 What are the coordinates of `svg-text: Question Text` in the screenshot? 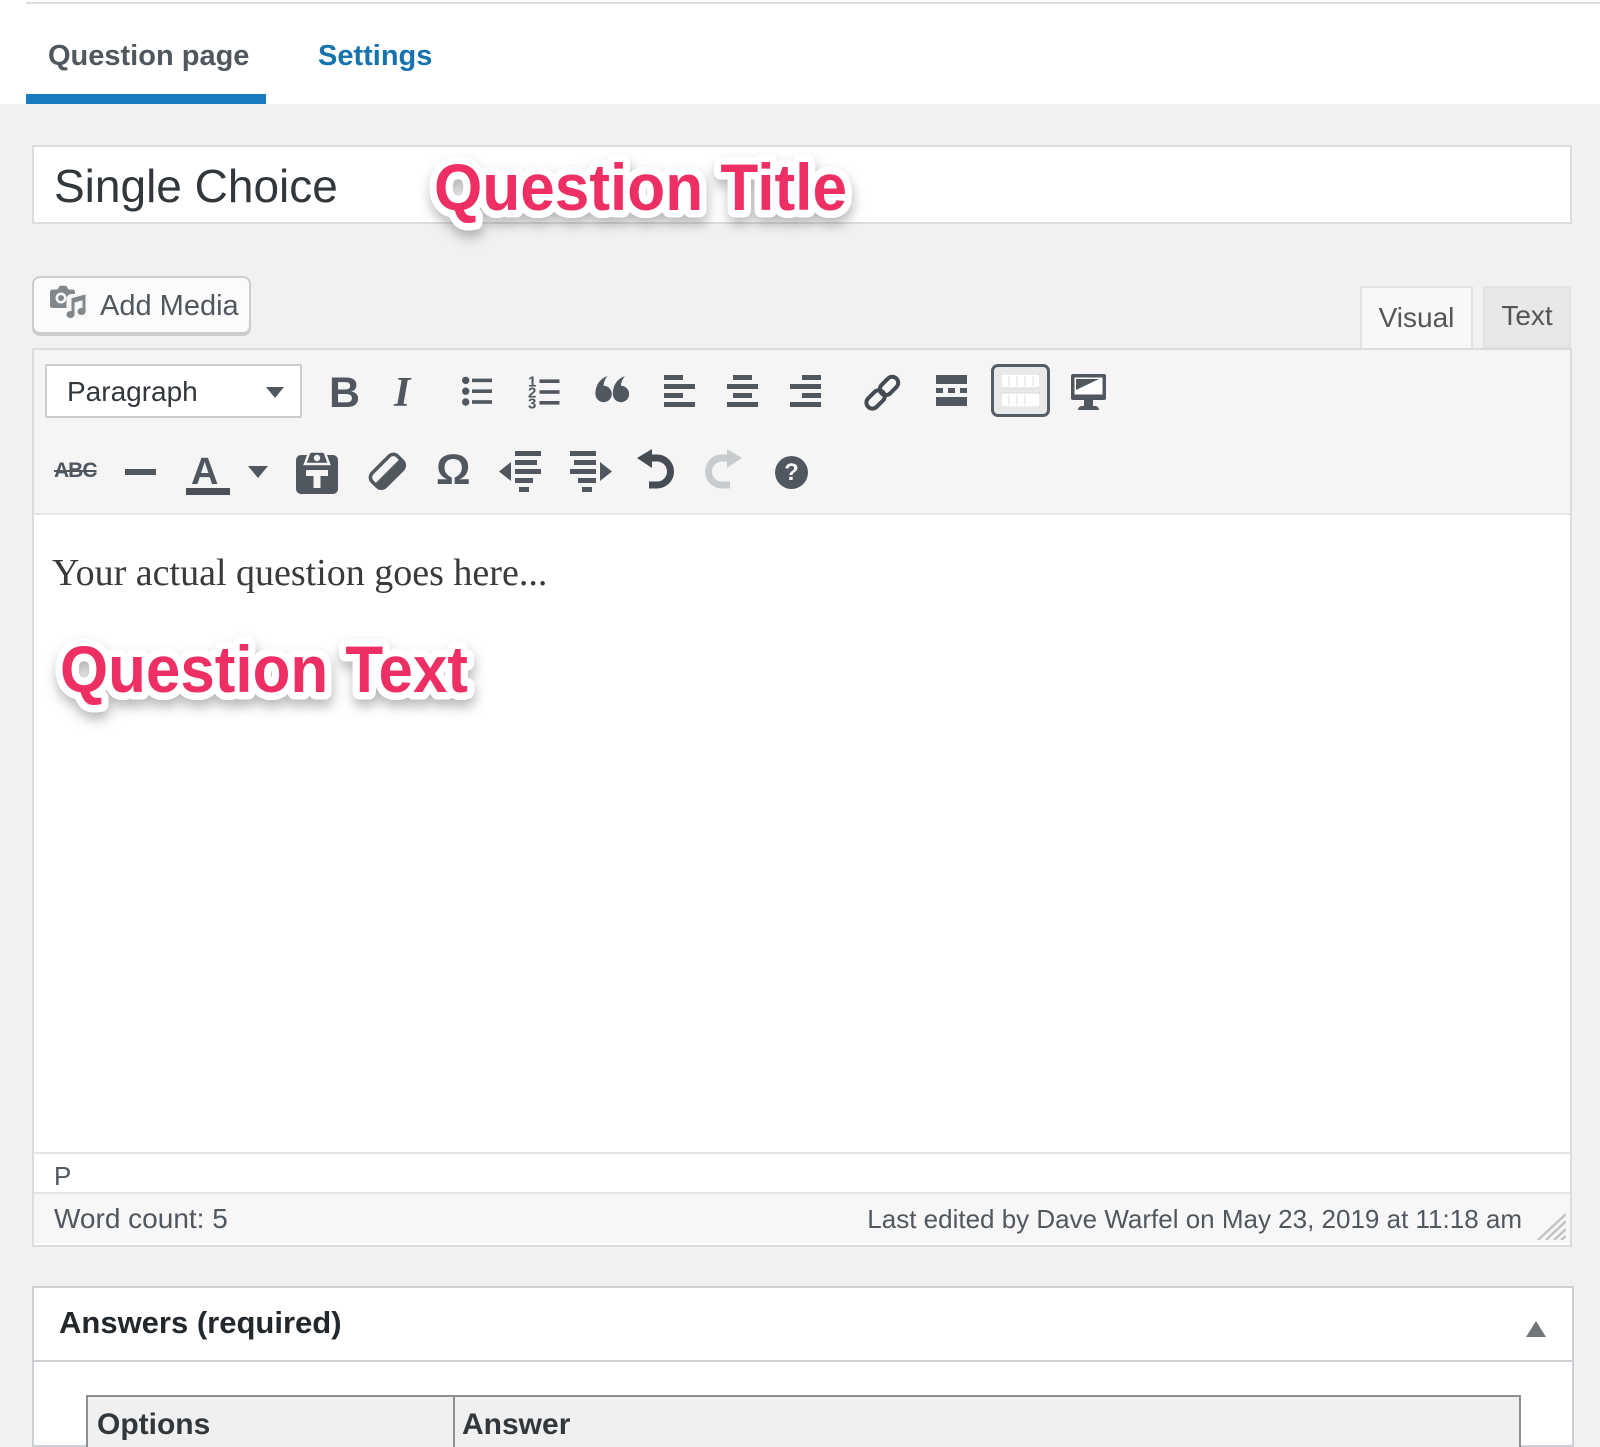 It's located at (264, 669).